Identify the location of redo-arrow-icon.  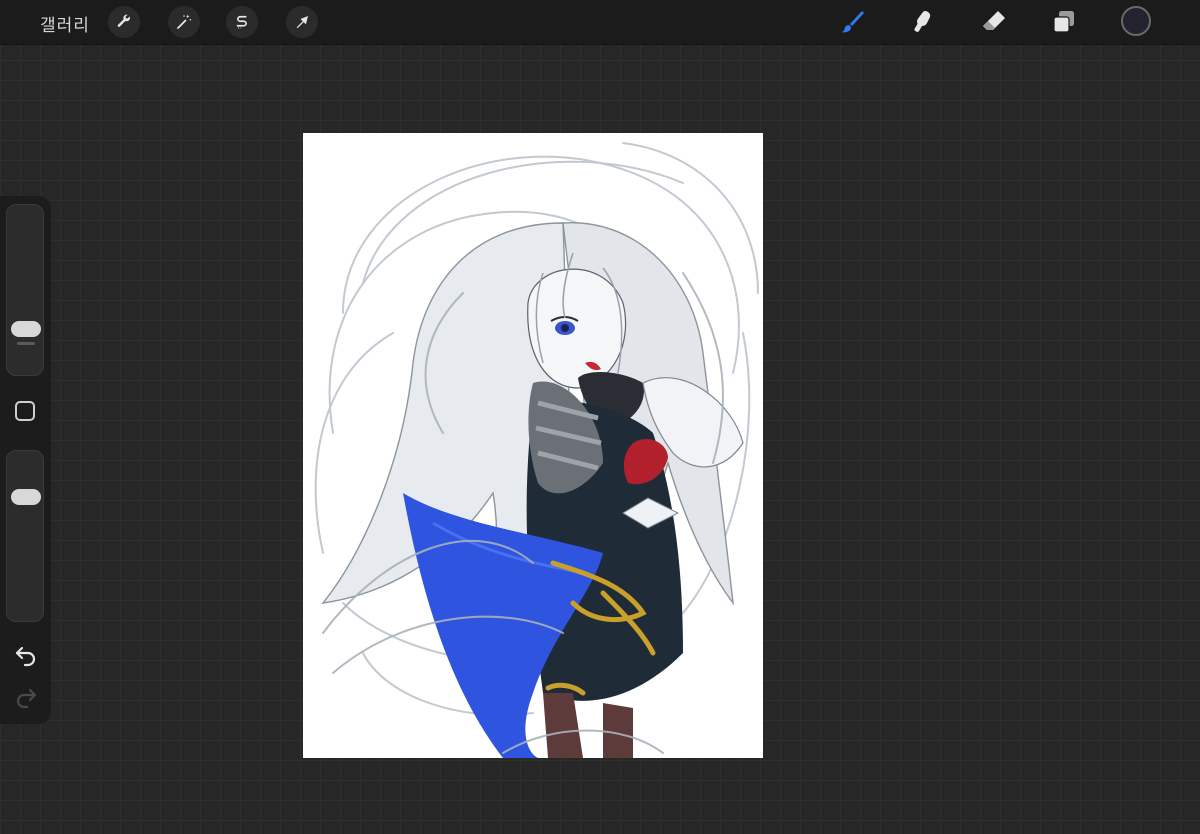
(26, 698).